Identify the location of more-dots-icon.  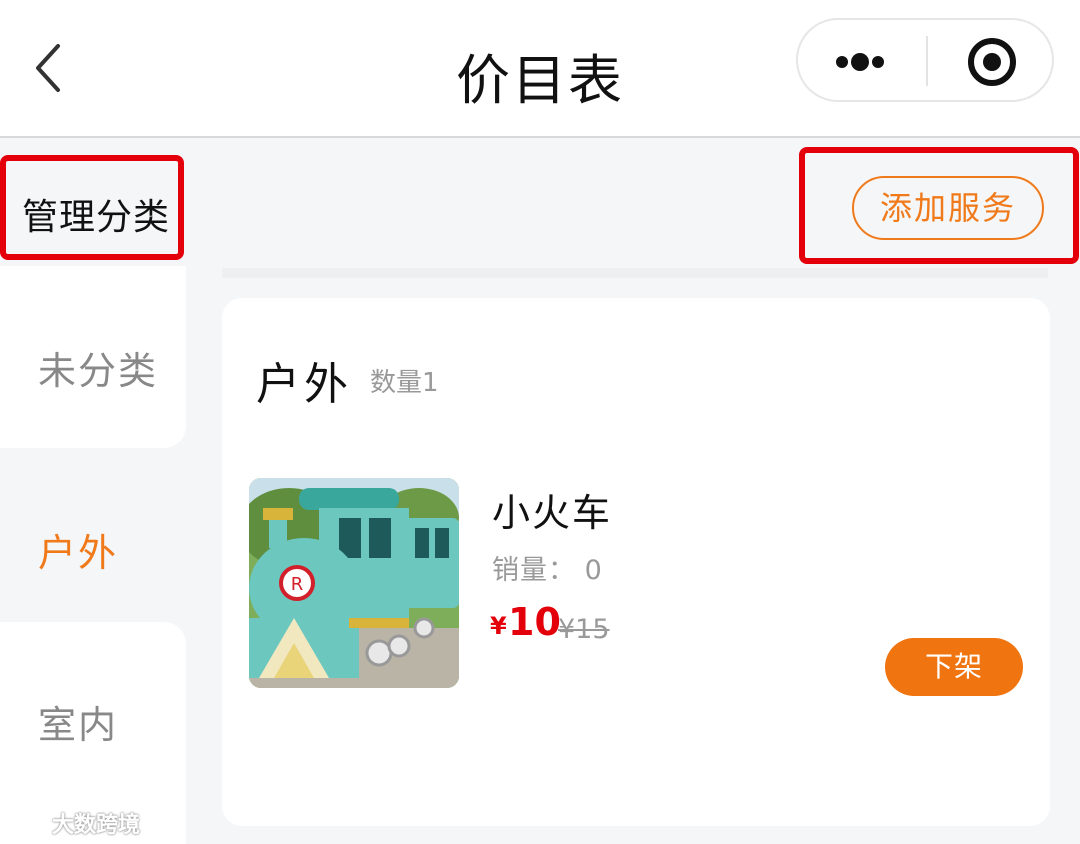
(860, 62).